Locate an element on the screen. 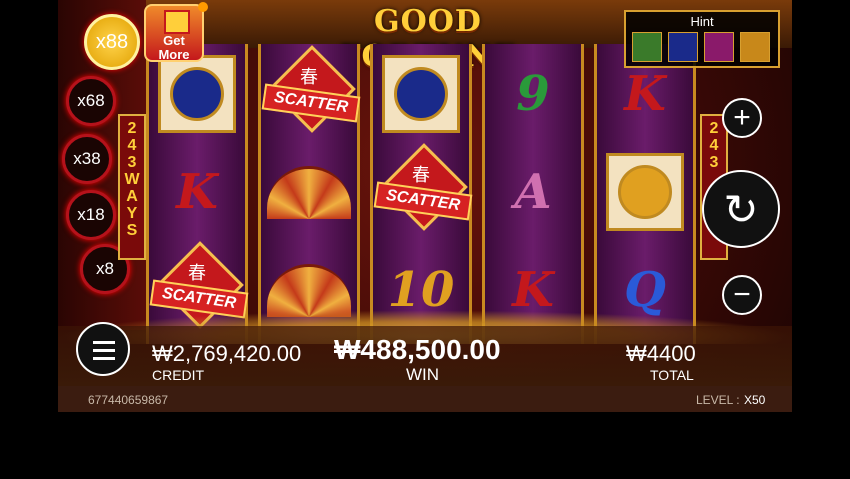 Image resolution: width=850 pixels, height=479 pixels. hint-panel: Hint is located at coordinates (702, 39).